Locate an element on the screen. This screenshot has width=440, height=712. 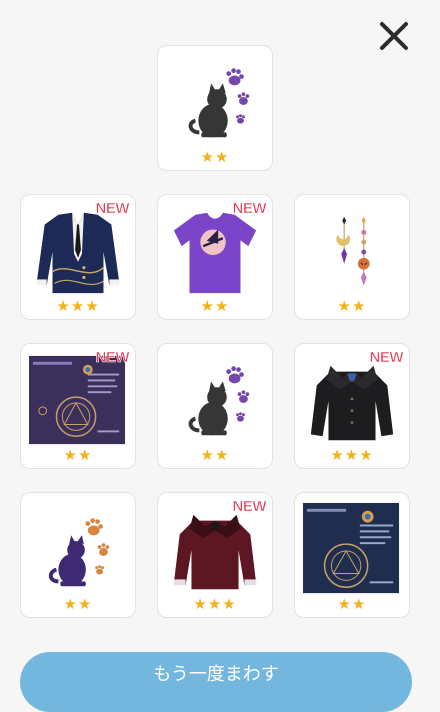
wine-ruffle-blouse-icon is located at coordinates (215, 552).